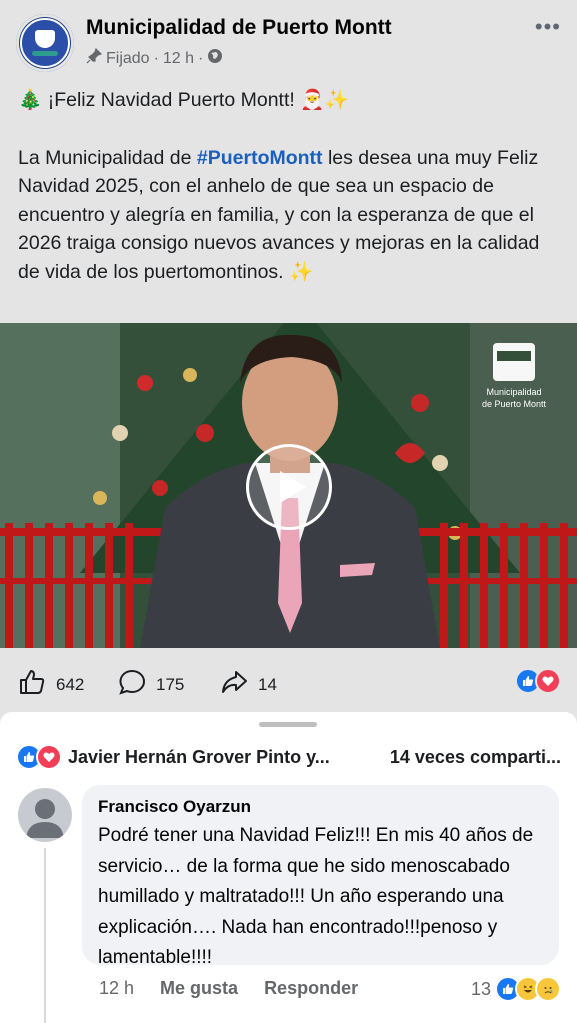  Describe the element at coordinates (174, 807) in the screenshot. I see `comment-author: Francisco Oyarzun` at that location.